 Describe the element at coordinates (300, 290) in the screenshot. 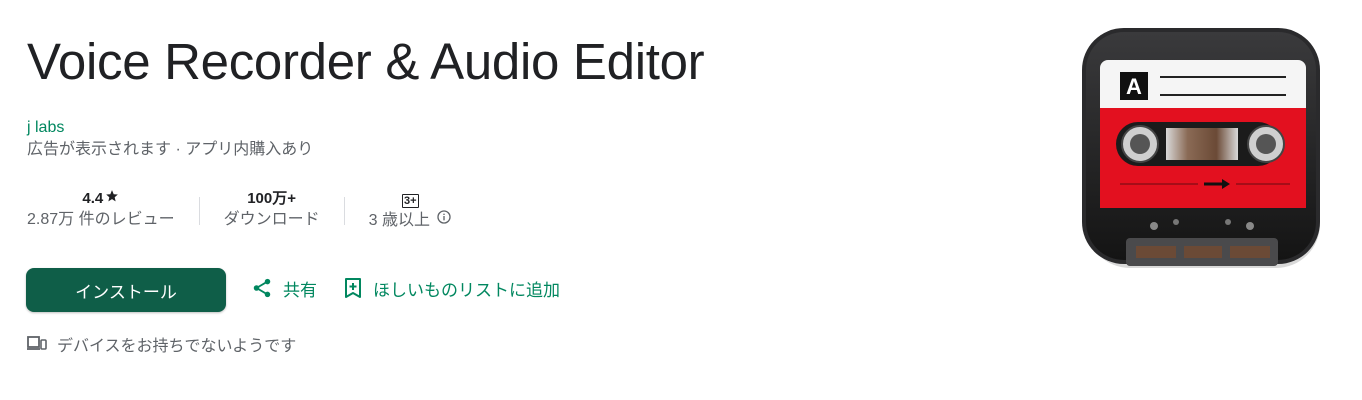

I see `share-label: 共有` at that location.